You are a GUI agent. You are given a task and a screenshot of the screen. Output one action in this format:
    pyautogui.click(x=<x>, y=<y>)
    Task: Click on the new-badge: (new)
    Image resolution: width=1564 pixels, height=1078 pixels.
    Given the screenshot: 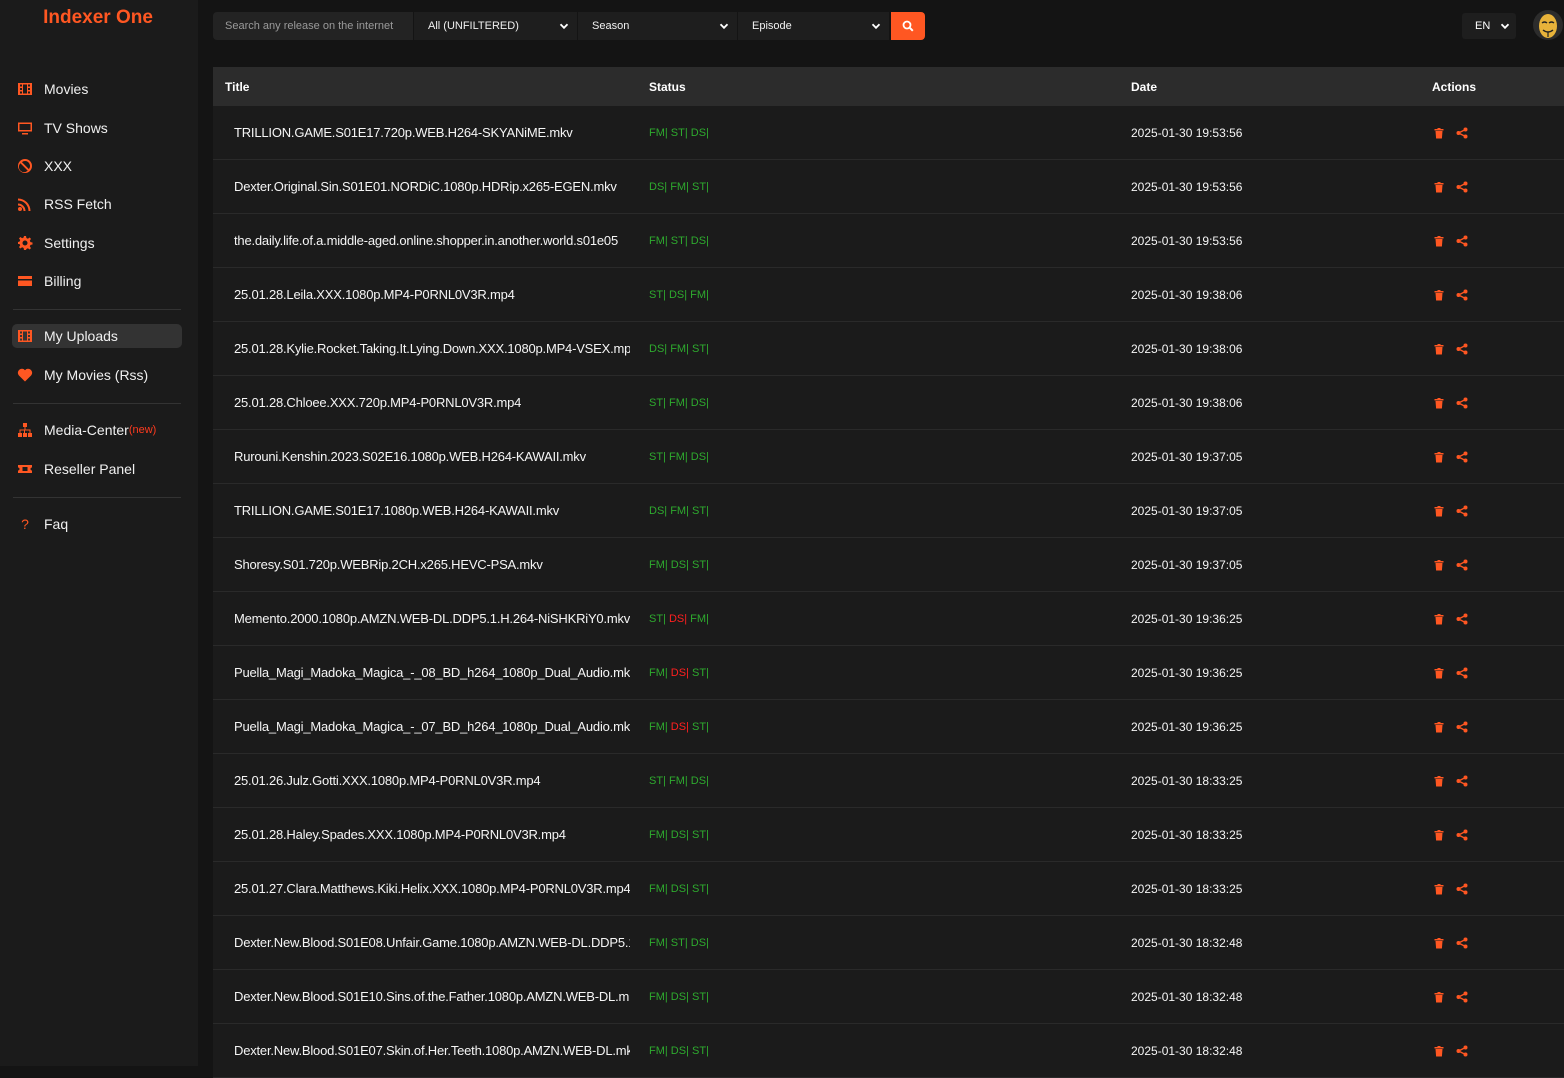 What is the action you would take?
    pyautogui.click(x=142, y=430)
    